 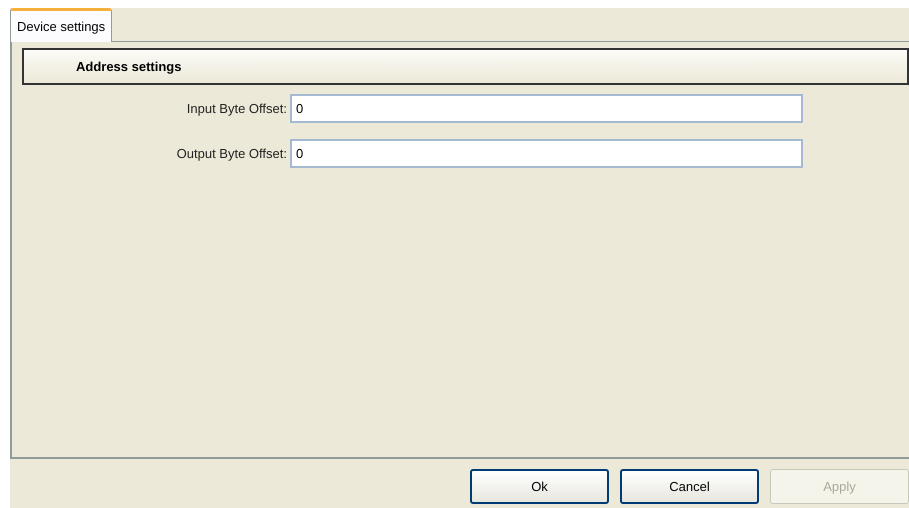 I want to click on section-header: Address settings, so click(x=465, y=66).